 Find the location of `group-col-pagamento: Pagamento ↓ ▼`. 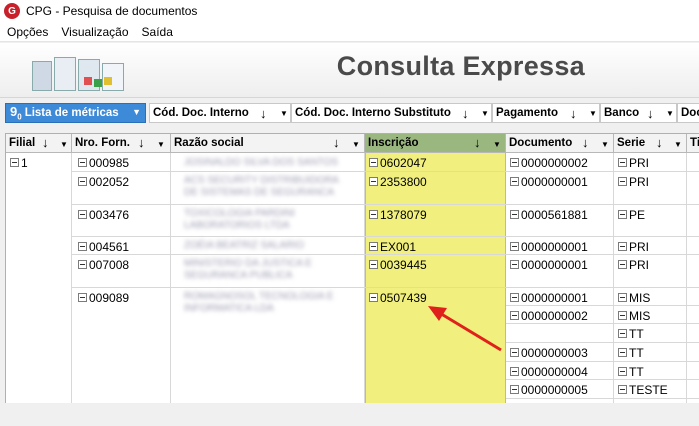

group-col-pagamento: Pagamento ↓ ▼ is located at coordinates (546, 113).